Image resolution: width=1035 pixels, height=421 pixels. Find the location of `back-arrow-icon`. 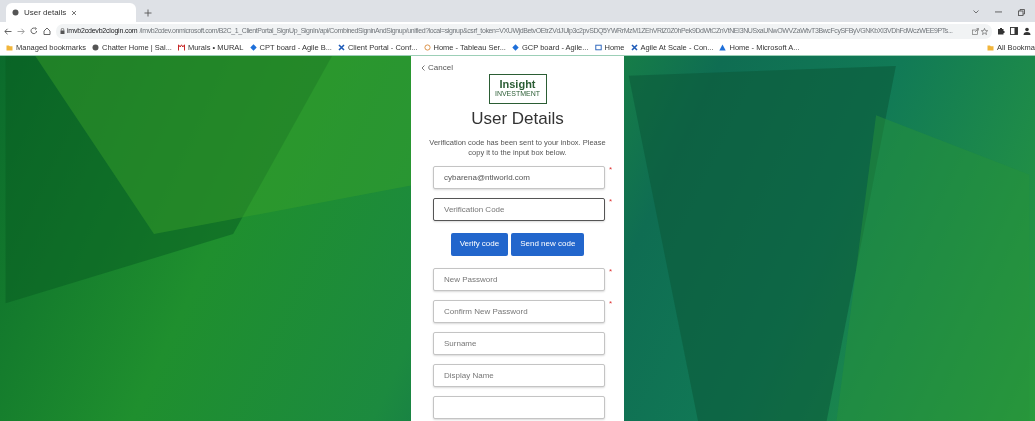

back-arrow-icon is located at coordinates (8, 31).